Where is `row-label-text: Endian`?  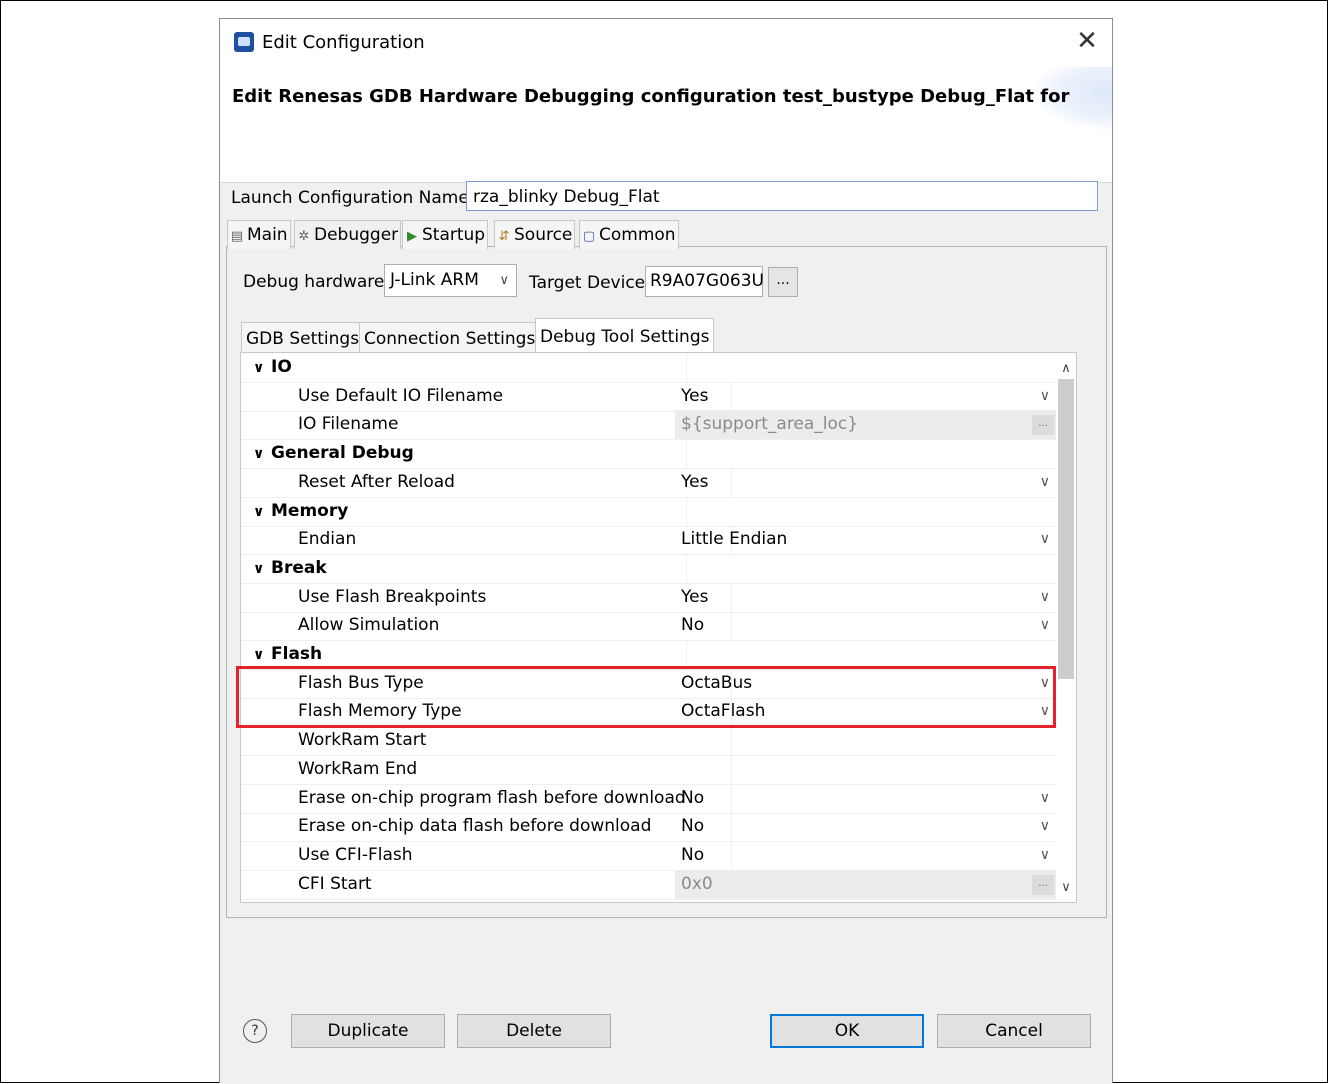 row-label-text: Endian is located at coordinates (327, 539).